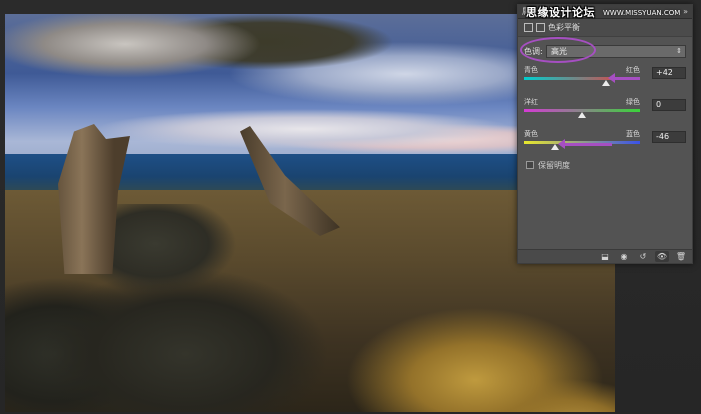  What do you see at coordinates (669, 105) in the screenshot?
I see `slider-value-input: 0` at bounding box center [669, 105].